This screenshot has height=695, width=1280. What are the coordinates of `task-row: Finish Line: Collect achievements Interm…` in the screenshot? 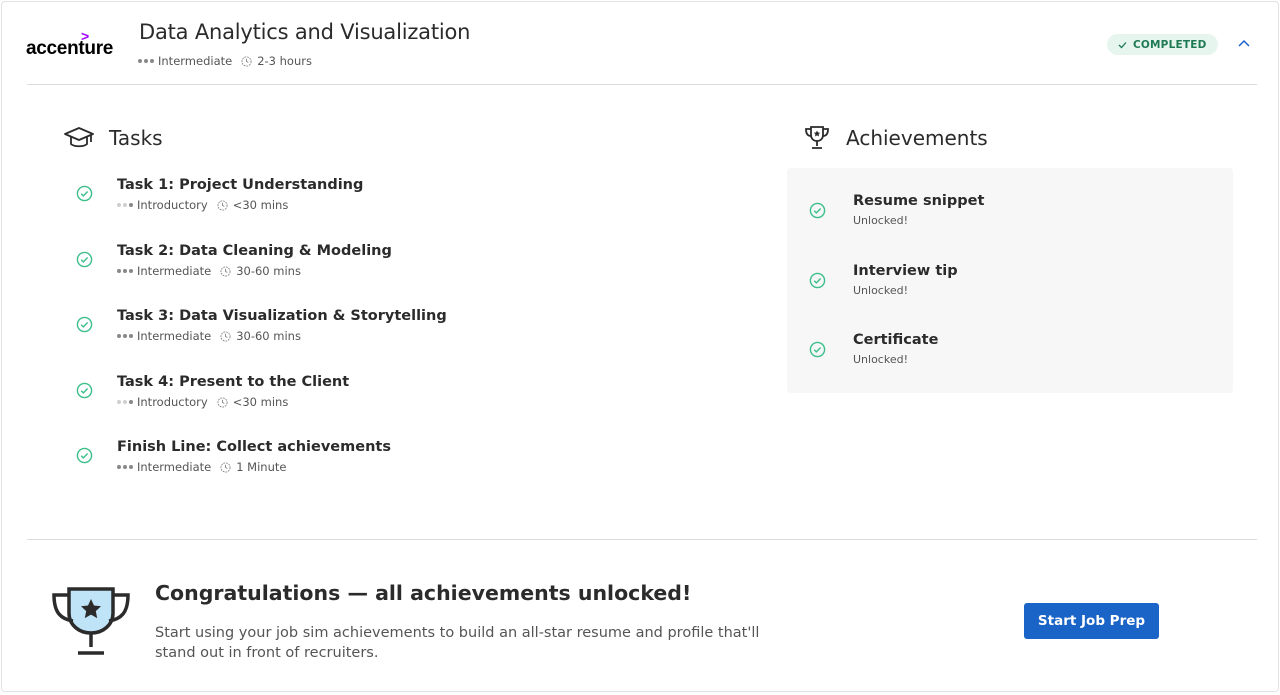 It's located at (416, 459).